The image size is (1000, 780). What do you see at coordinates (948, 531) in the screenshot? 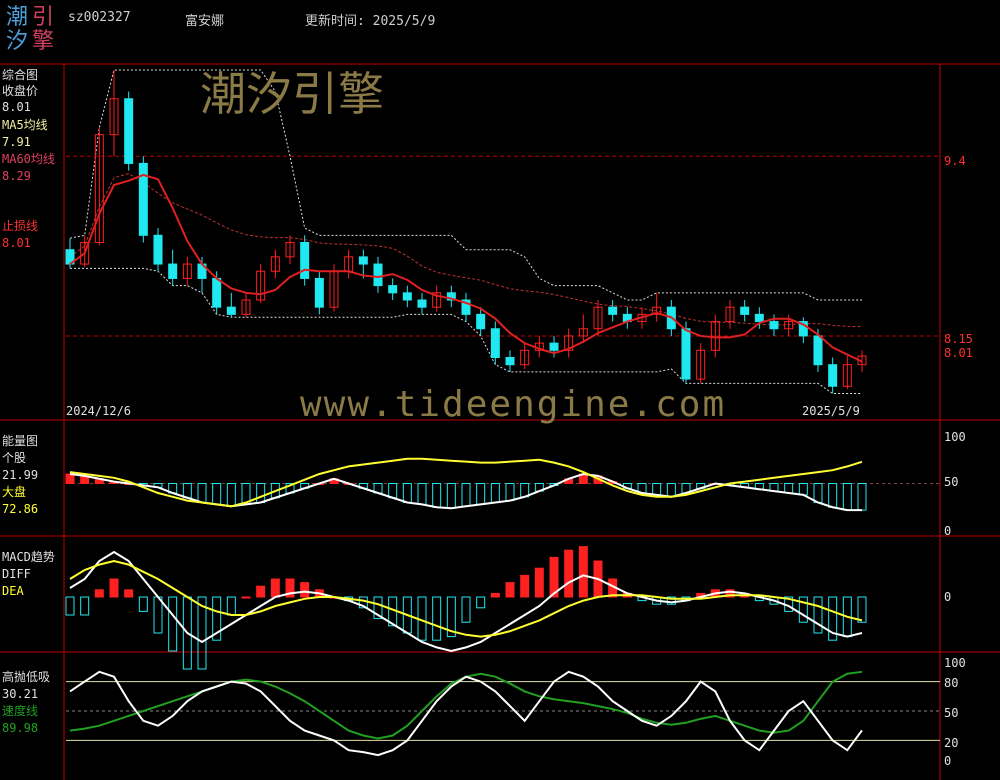
I see `energy-right-label-3: 0` at bounding box center [948, 531].